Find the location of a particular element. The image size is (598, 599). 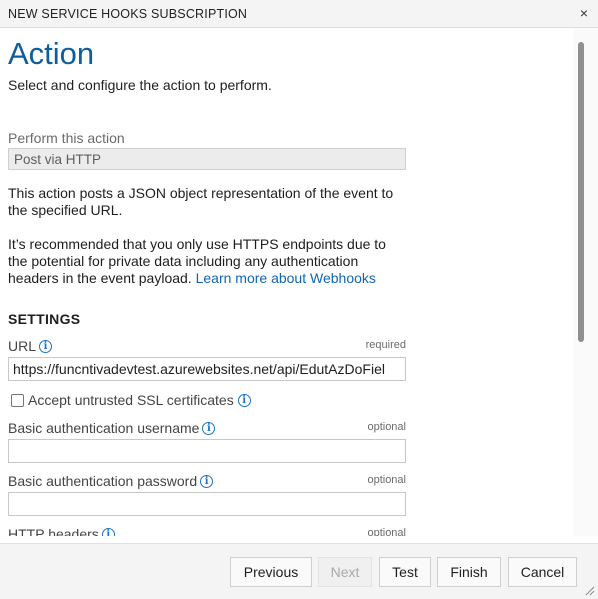

page-title: Action is located at coordinates (51, 53).